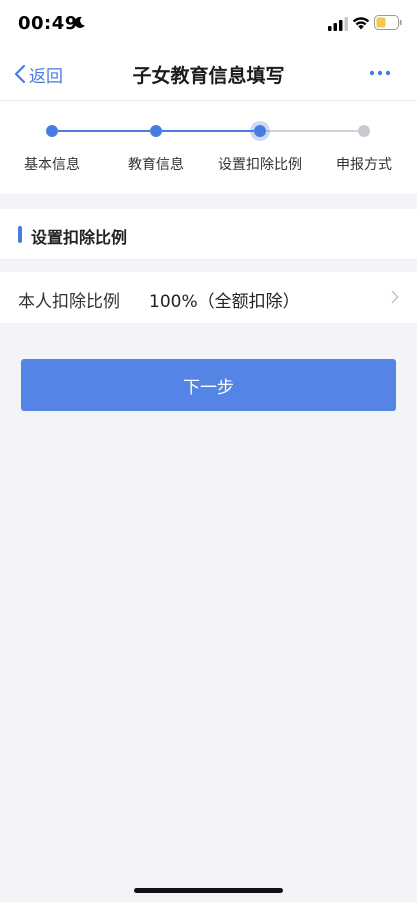 The width and height of the screenshot is (417, 902). Describe the element at coordinates (364, 131) in the screenshot. I see `step-dot-filing-method` at that location.